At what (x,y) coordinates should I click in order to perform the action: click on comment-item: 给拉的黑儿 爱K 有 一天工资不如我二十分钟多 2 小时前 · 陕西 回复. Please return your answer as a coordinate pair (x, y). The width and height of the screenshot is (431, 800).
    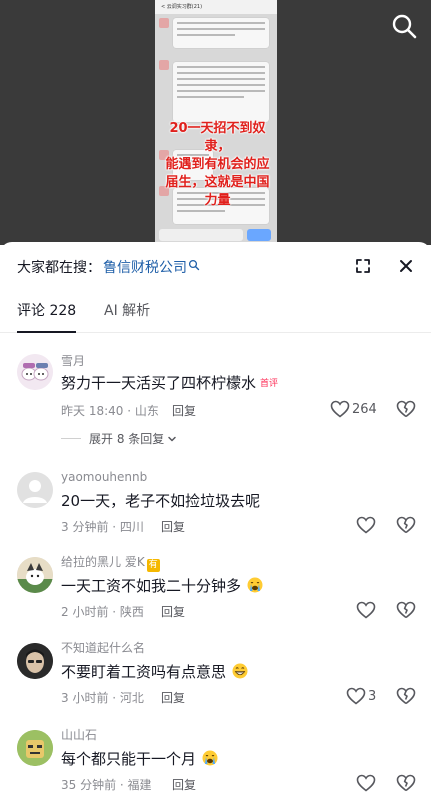
    Looking at the image, I should click on (215, 593).